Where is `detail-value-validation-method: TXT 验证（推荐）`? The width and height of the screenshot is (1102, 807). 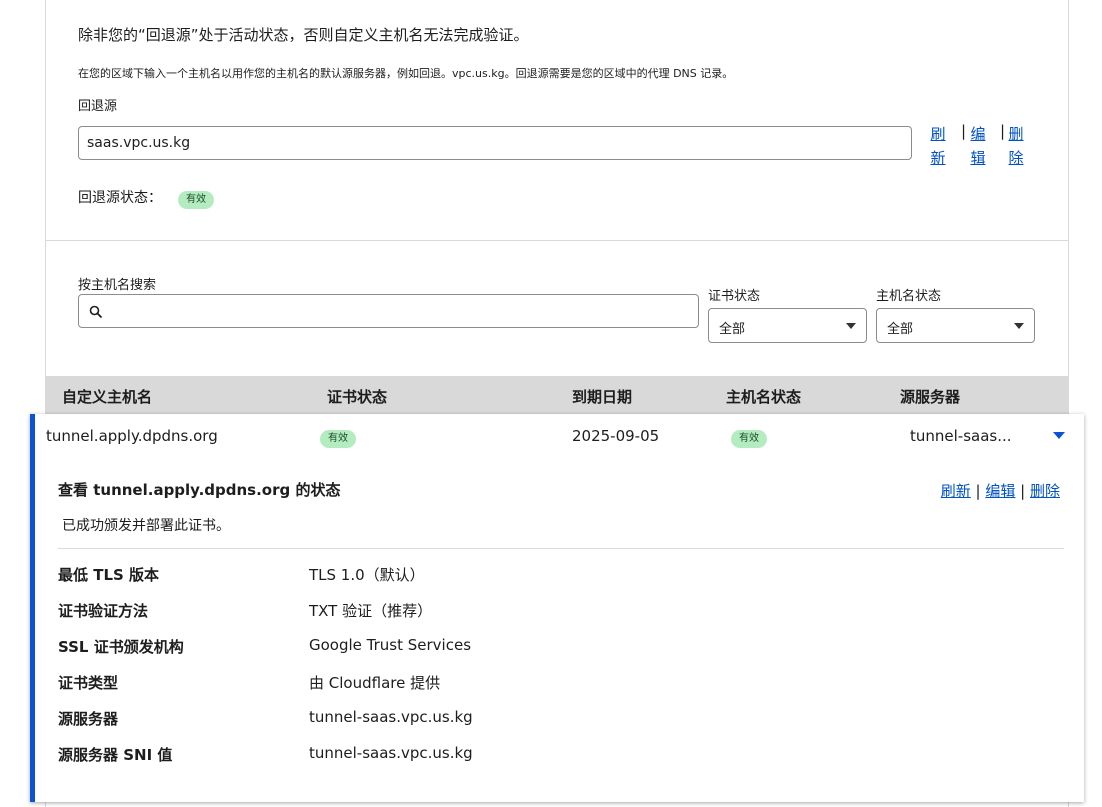
detail-value-validation-method: TXT 验证（推荐） is located at coordinates (371, 611).